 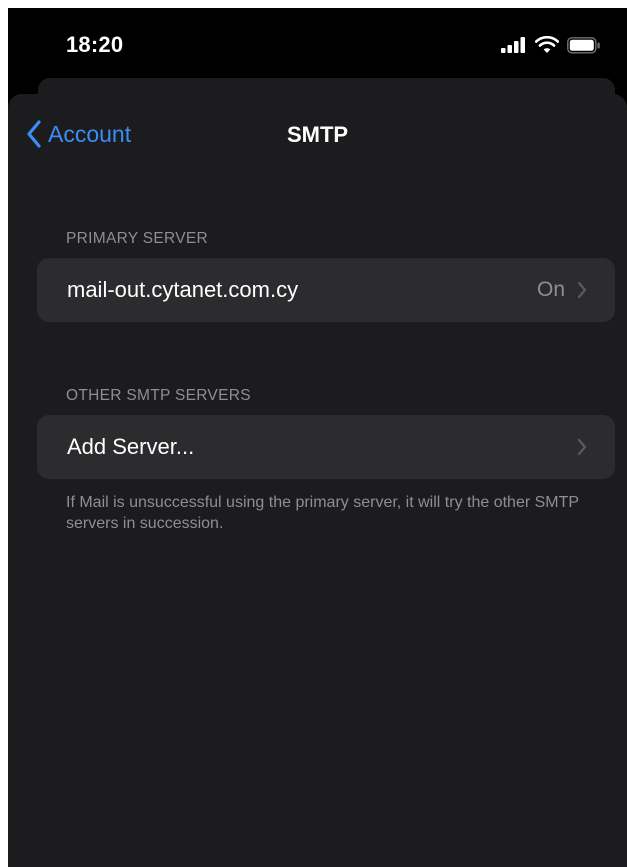 I want to click on add-server-accessory, so click(x=582, y=447).